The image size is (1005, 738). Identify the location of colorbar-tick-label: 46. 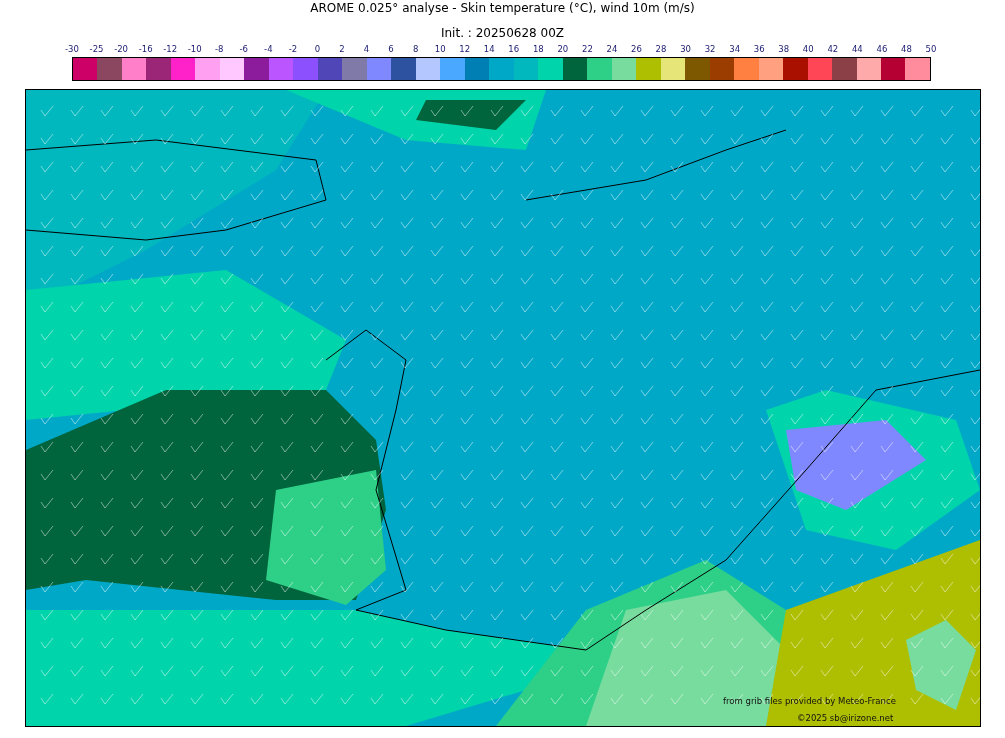
(882, 49).